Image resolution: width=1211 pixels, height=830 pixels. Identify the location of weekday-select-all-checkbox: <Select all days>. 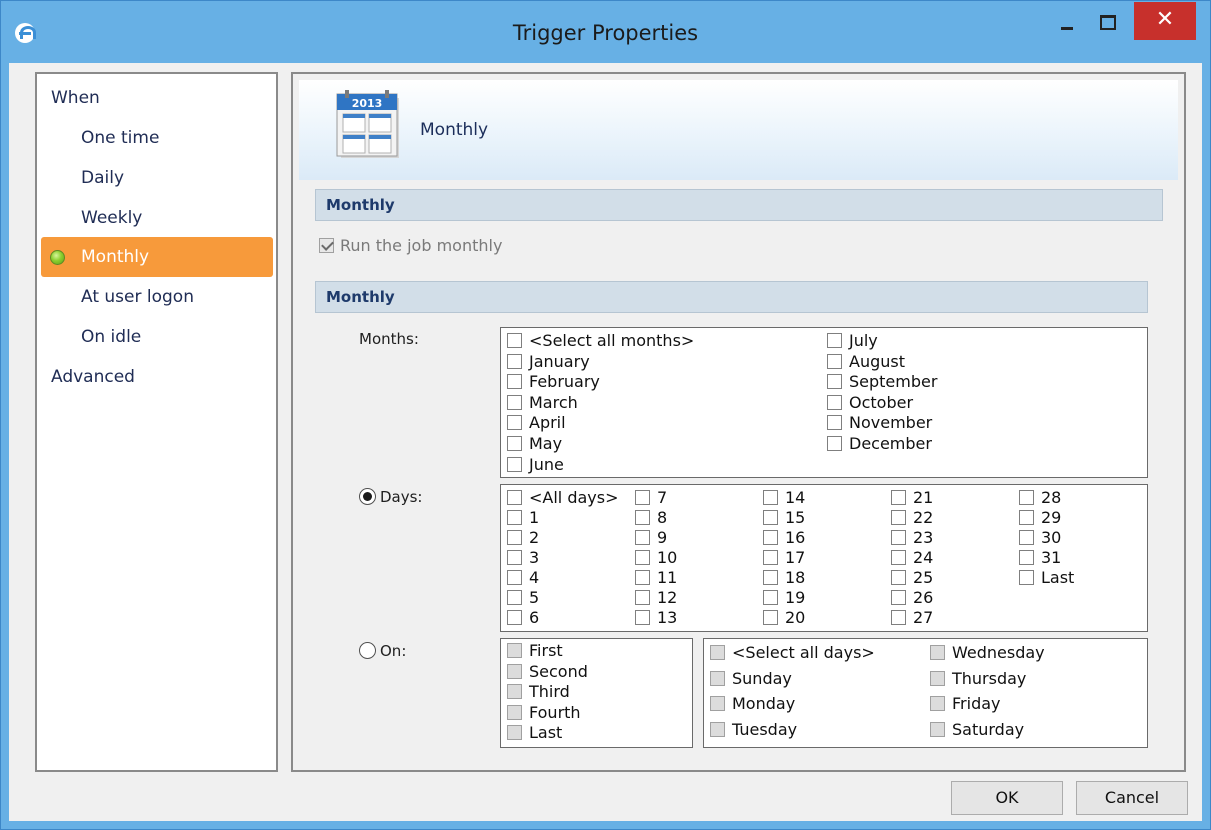
(792, 653).